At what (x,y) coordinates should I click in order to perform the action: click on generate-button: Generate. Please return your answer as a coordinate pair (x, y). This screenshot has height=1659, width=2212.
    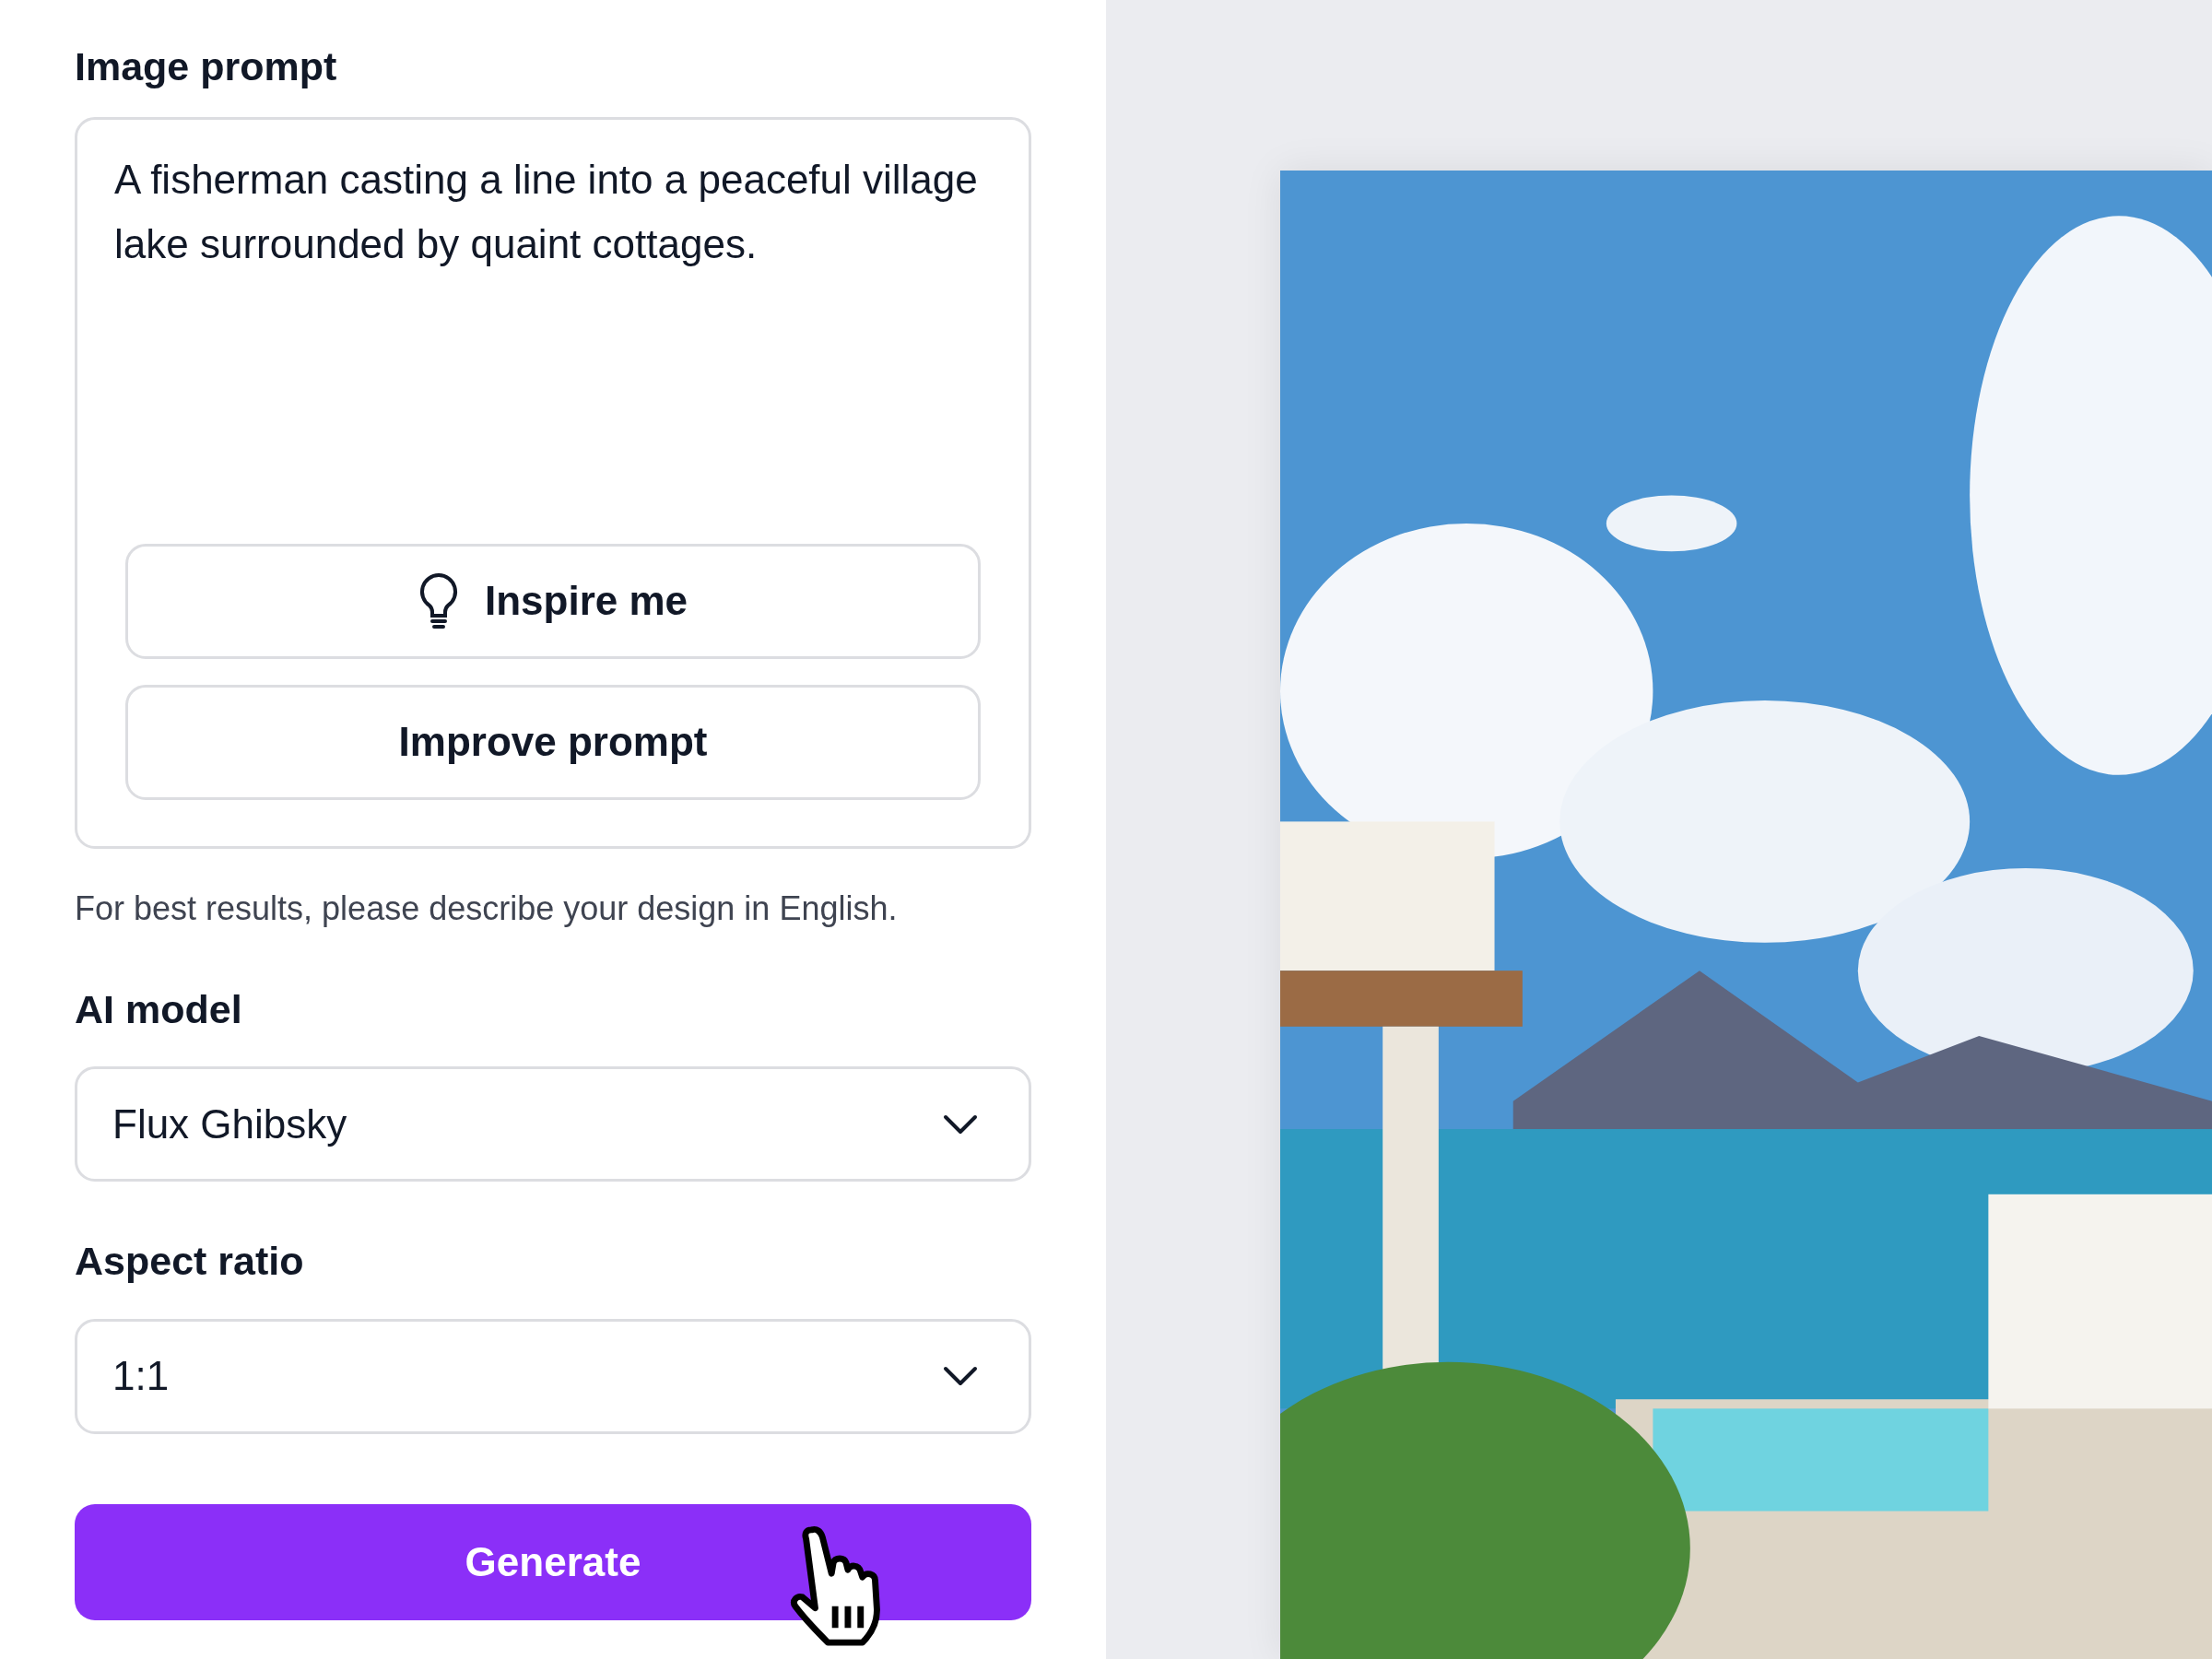
    Looking at the image, I should click on (553, 1561).